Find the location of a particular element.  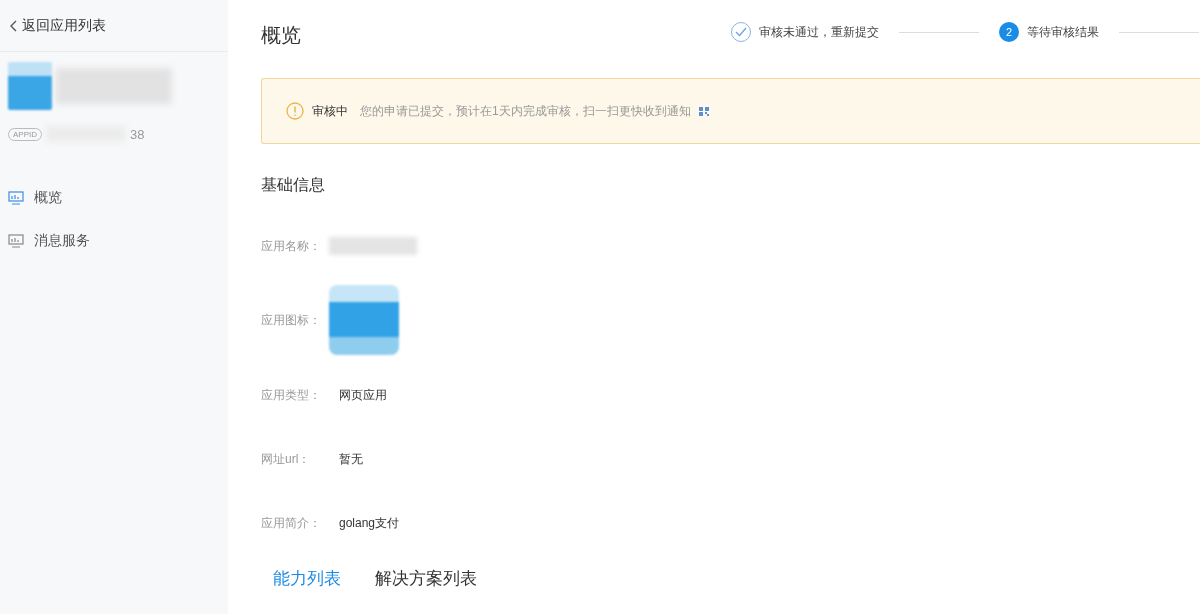

field-value: 暂无 is located at coordinates (351, 459).